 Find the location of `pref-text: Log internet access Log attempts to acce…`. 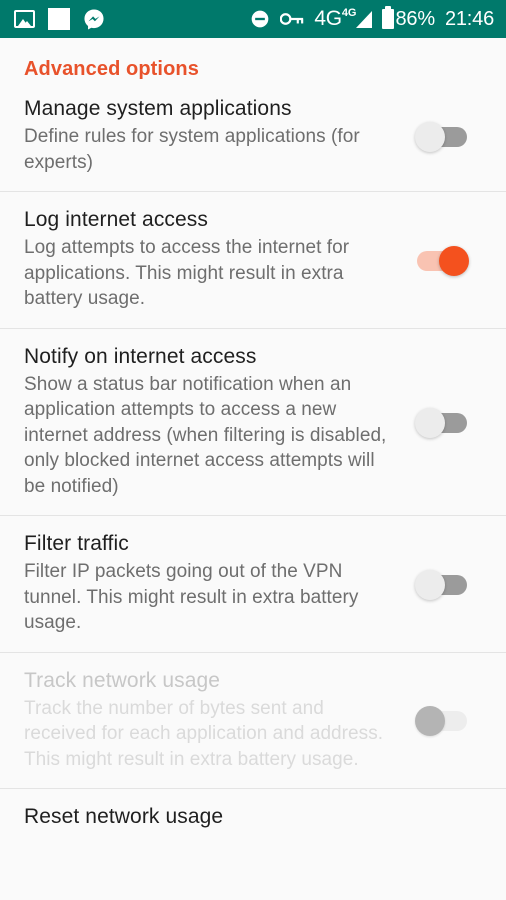

pref-text: Log internet access Log attempts to acce… is located at coordinates (213, 259).